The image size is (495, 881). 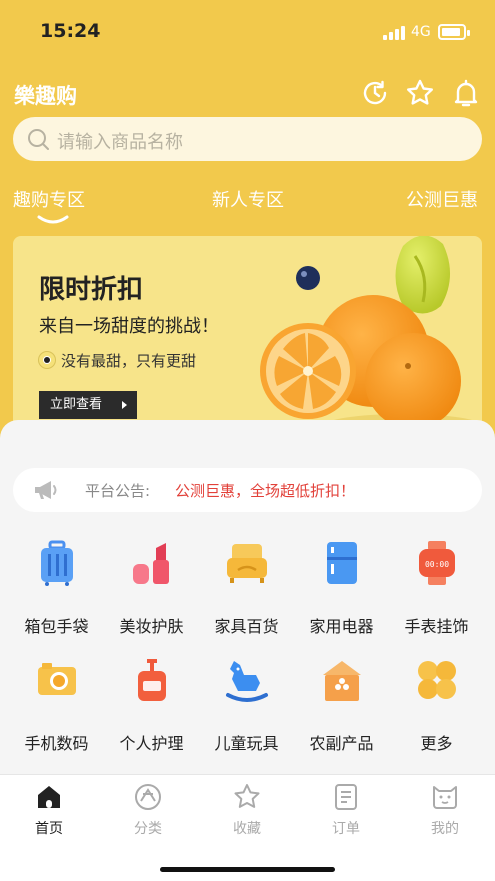 What do you see at coordinates (151, 707) in the screenshot?
I see `category-personal-care: 个人护理` at bounding box center [151, 707].